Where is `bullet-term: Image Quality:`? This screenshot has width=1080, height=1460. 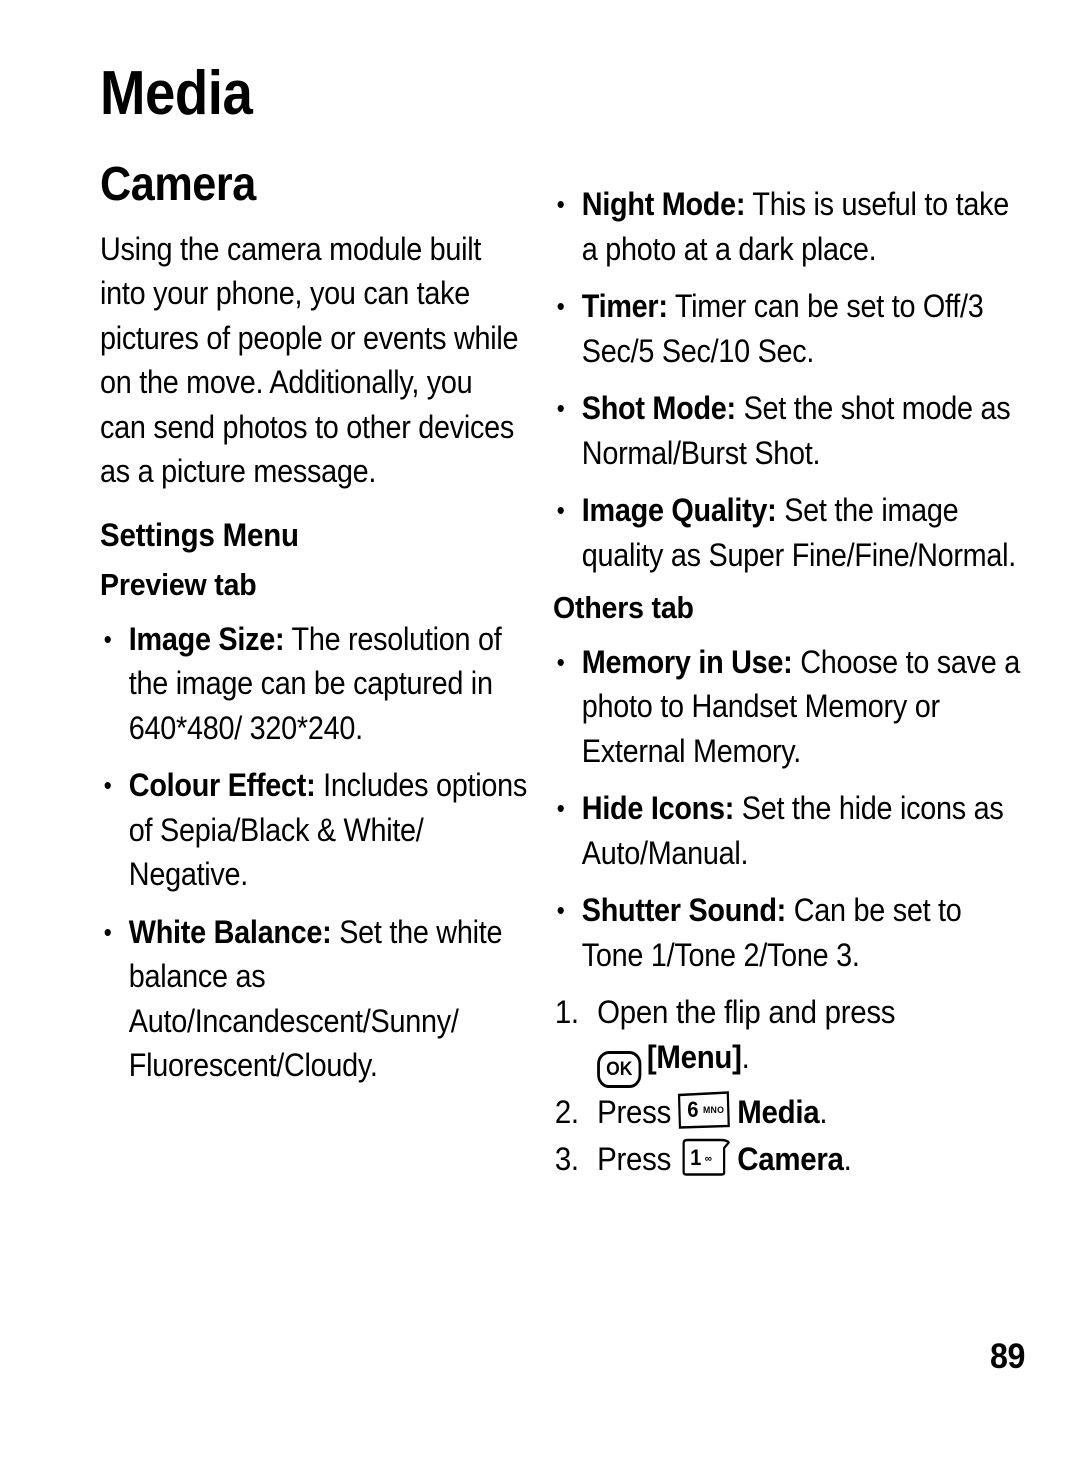
bullet-term: Image Quality: is located at coordinates (679, 510).